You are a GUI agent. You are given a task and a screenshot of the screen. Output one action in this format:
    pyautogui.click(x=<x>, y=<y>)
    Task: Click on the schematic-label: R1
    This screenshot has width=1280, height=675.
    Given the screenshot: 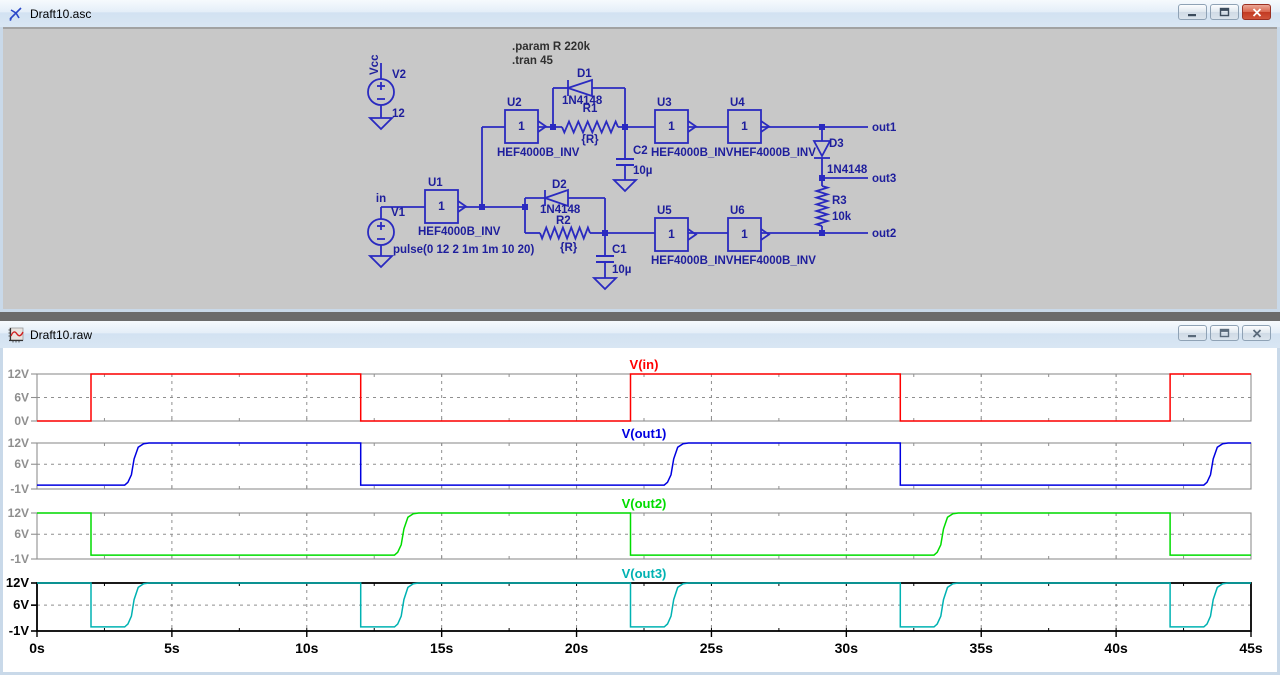 What is the action you would take?
    pyautogui.click(x=590, y=109)
    